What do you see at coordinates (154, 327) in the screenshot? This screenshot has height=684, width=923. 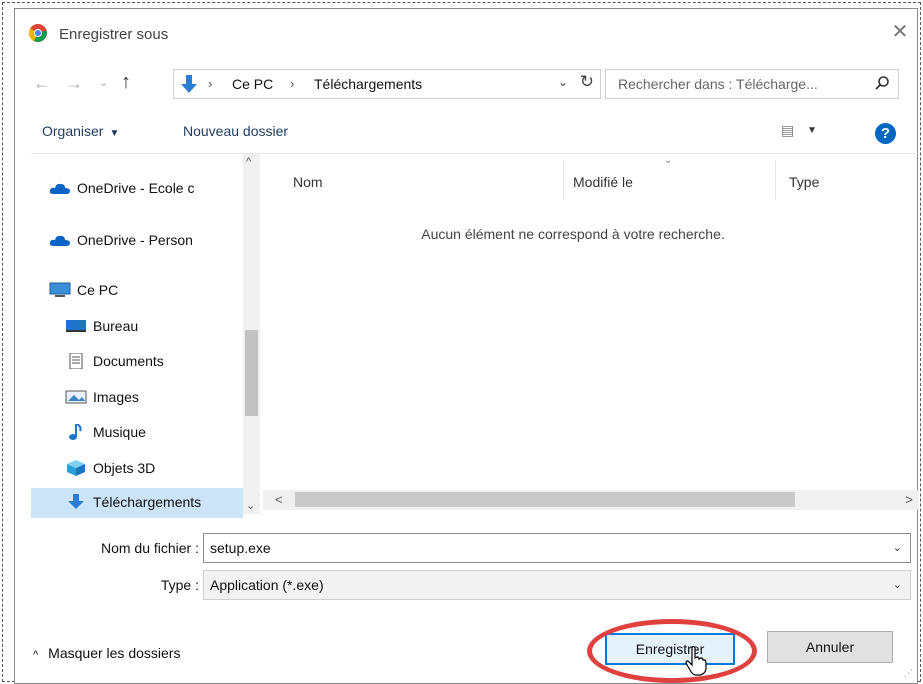 I see `sidebar-item-bureau: Bureau` at bounding box center [154, 327].